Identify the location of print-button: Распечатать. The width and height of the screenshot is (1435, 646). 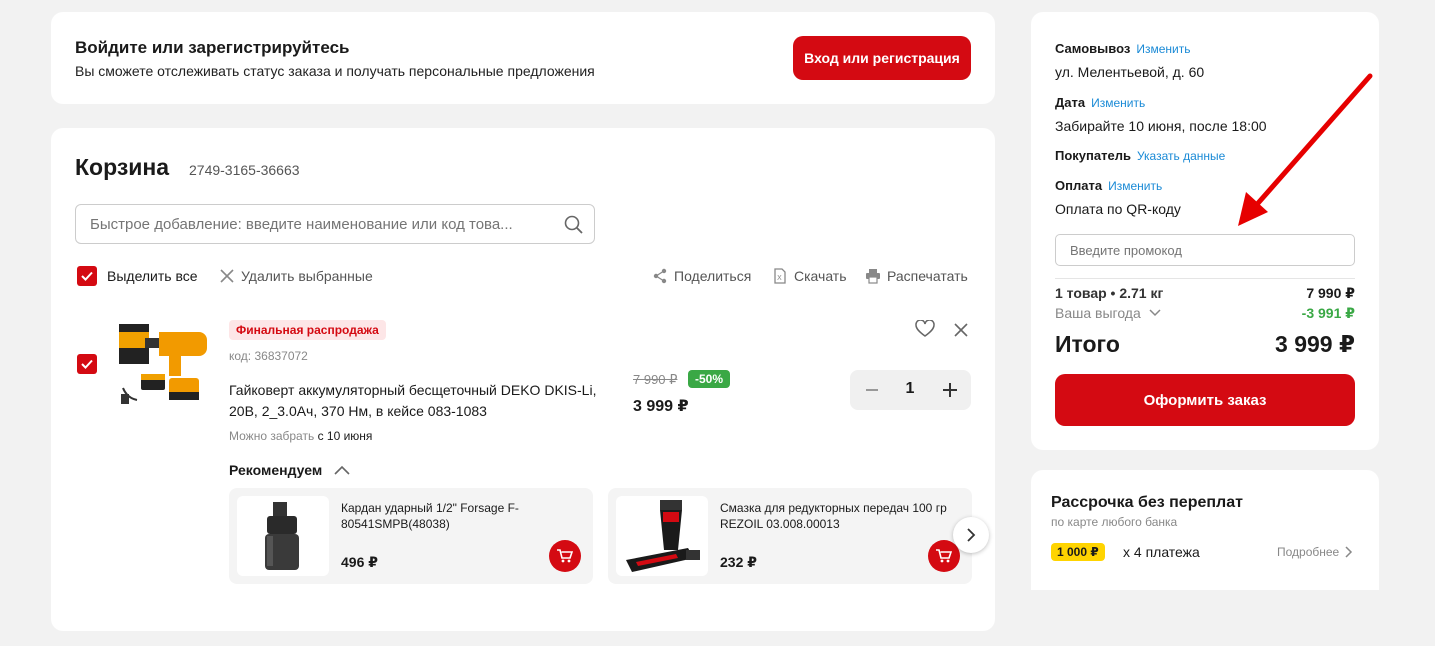
(916, 276).